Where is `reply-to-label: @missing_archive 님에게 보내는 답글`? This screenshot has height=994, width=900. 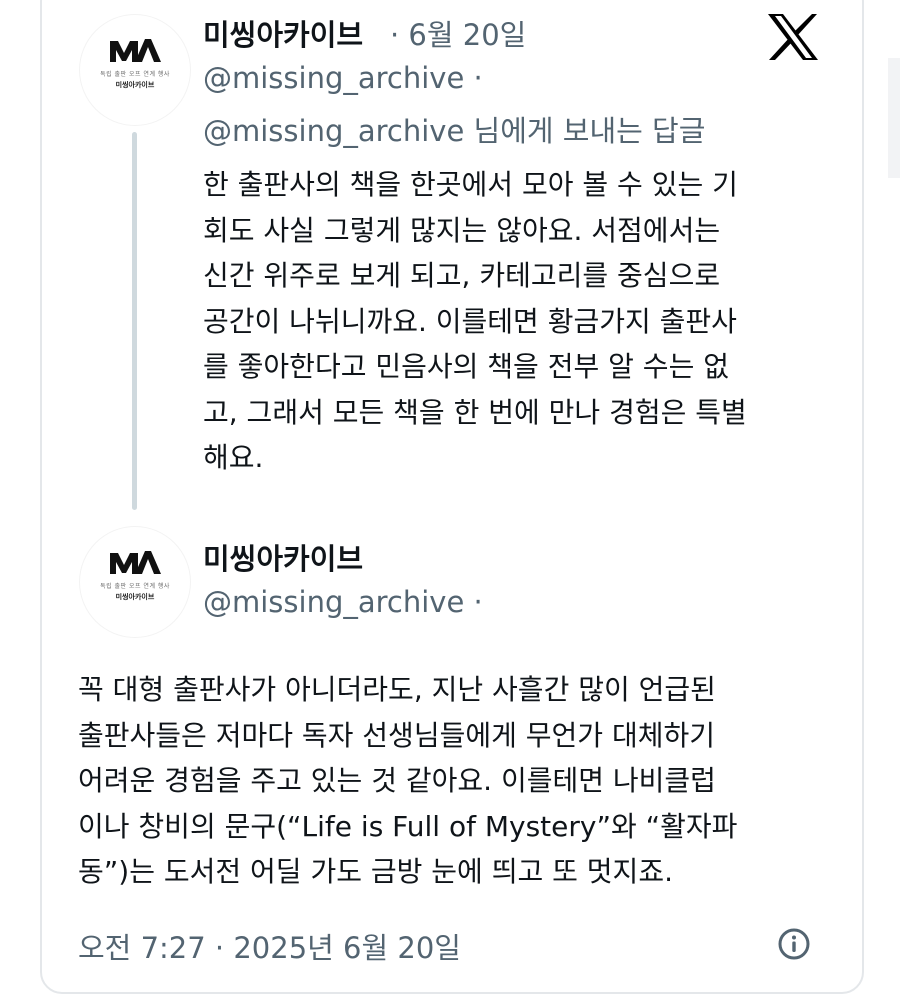 reply-to-label: @missing_archive 님에게 보내는 답글 is located at coordinates (454, 131).